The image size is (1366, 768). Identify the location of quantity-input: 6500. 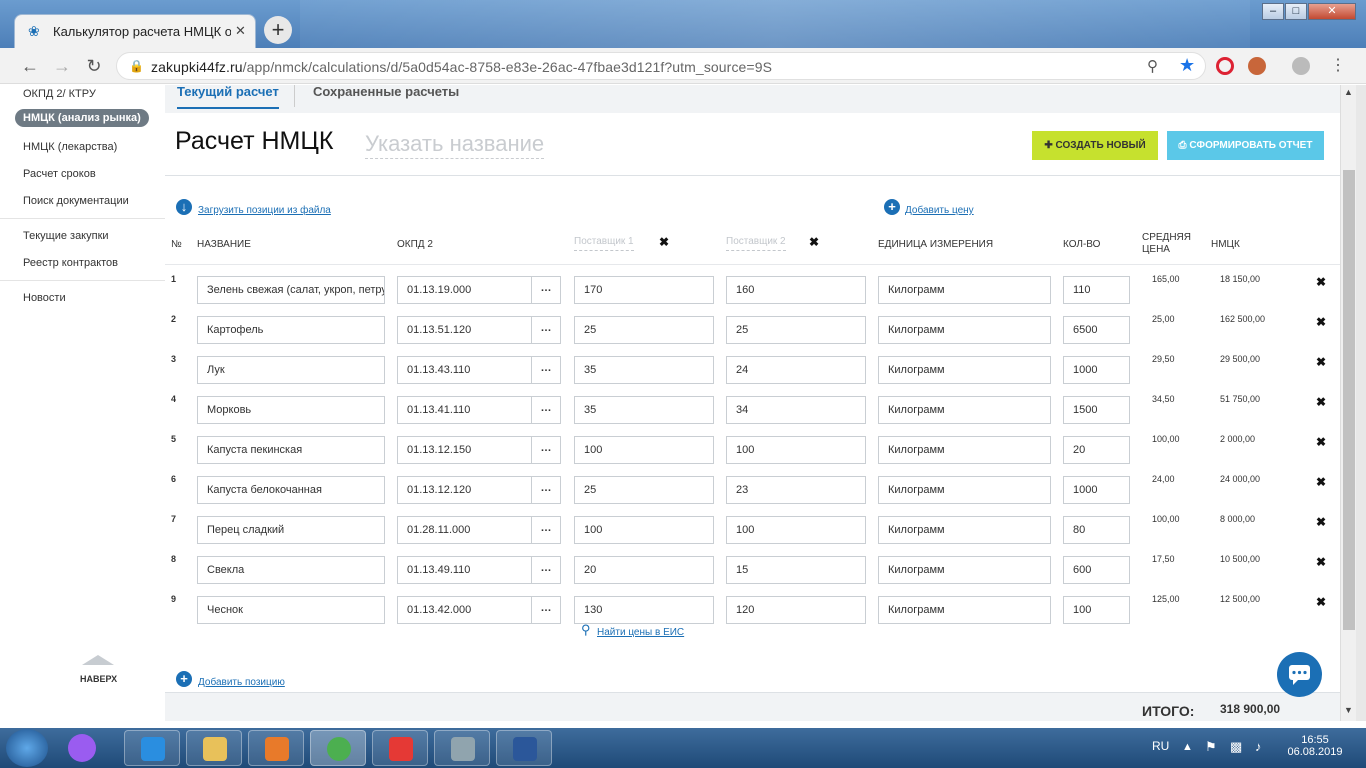
(1096, 330).